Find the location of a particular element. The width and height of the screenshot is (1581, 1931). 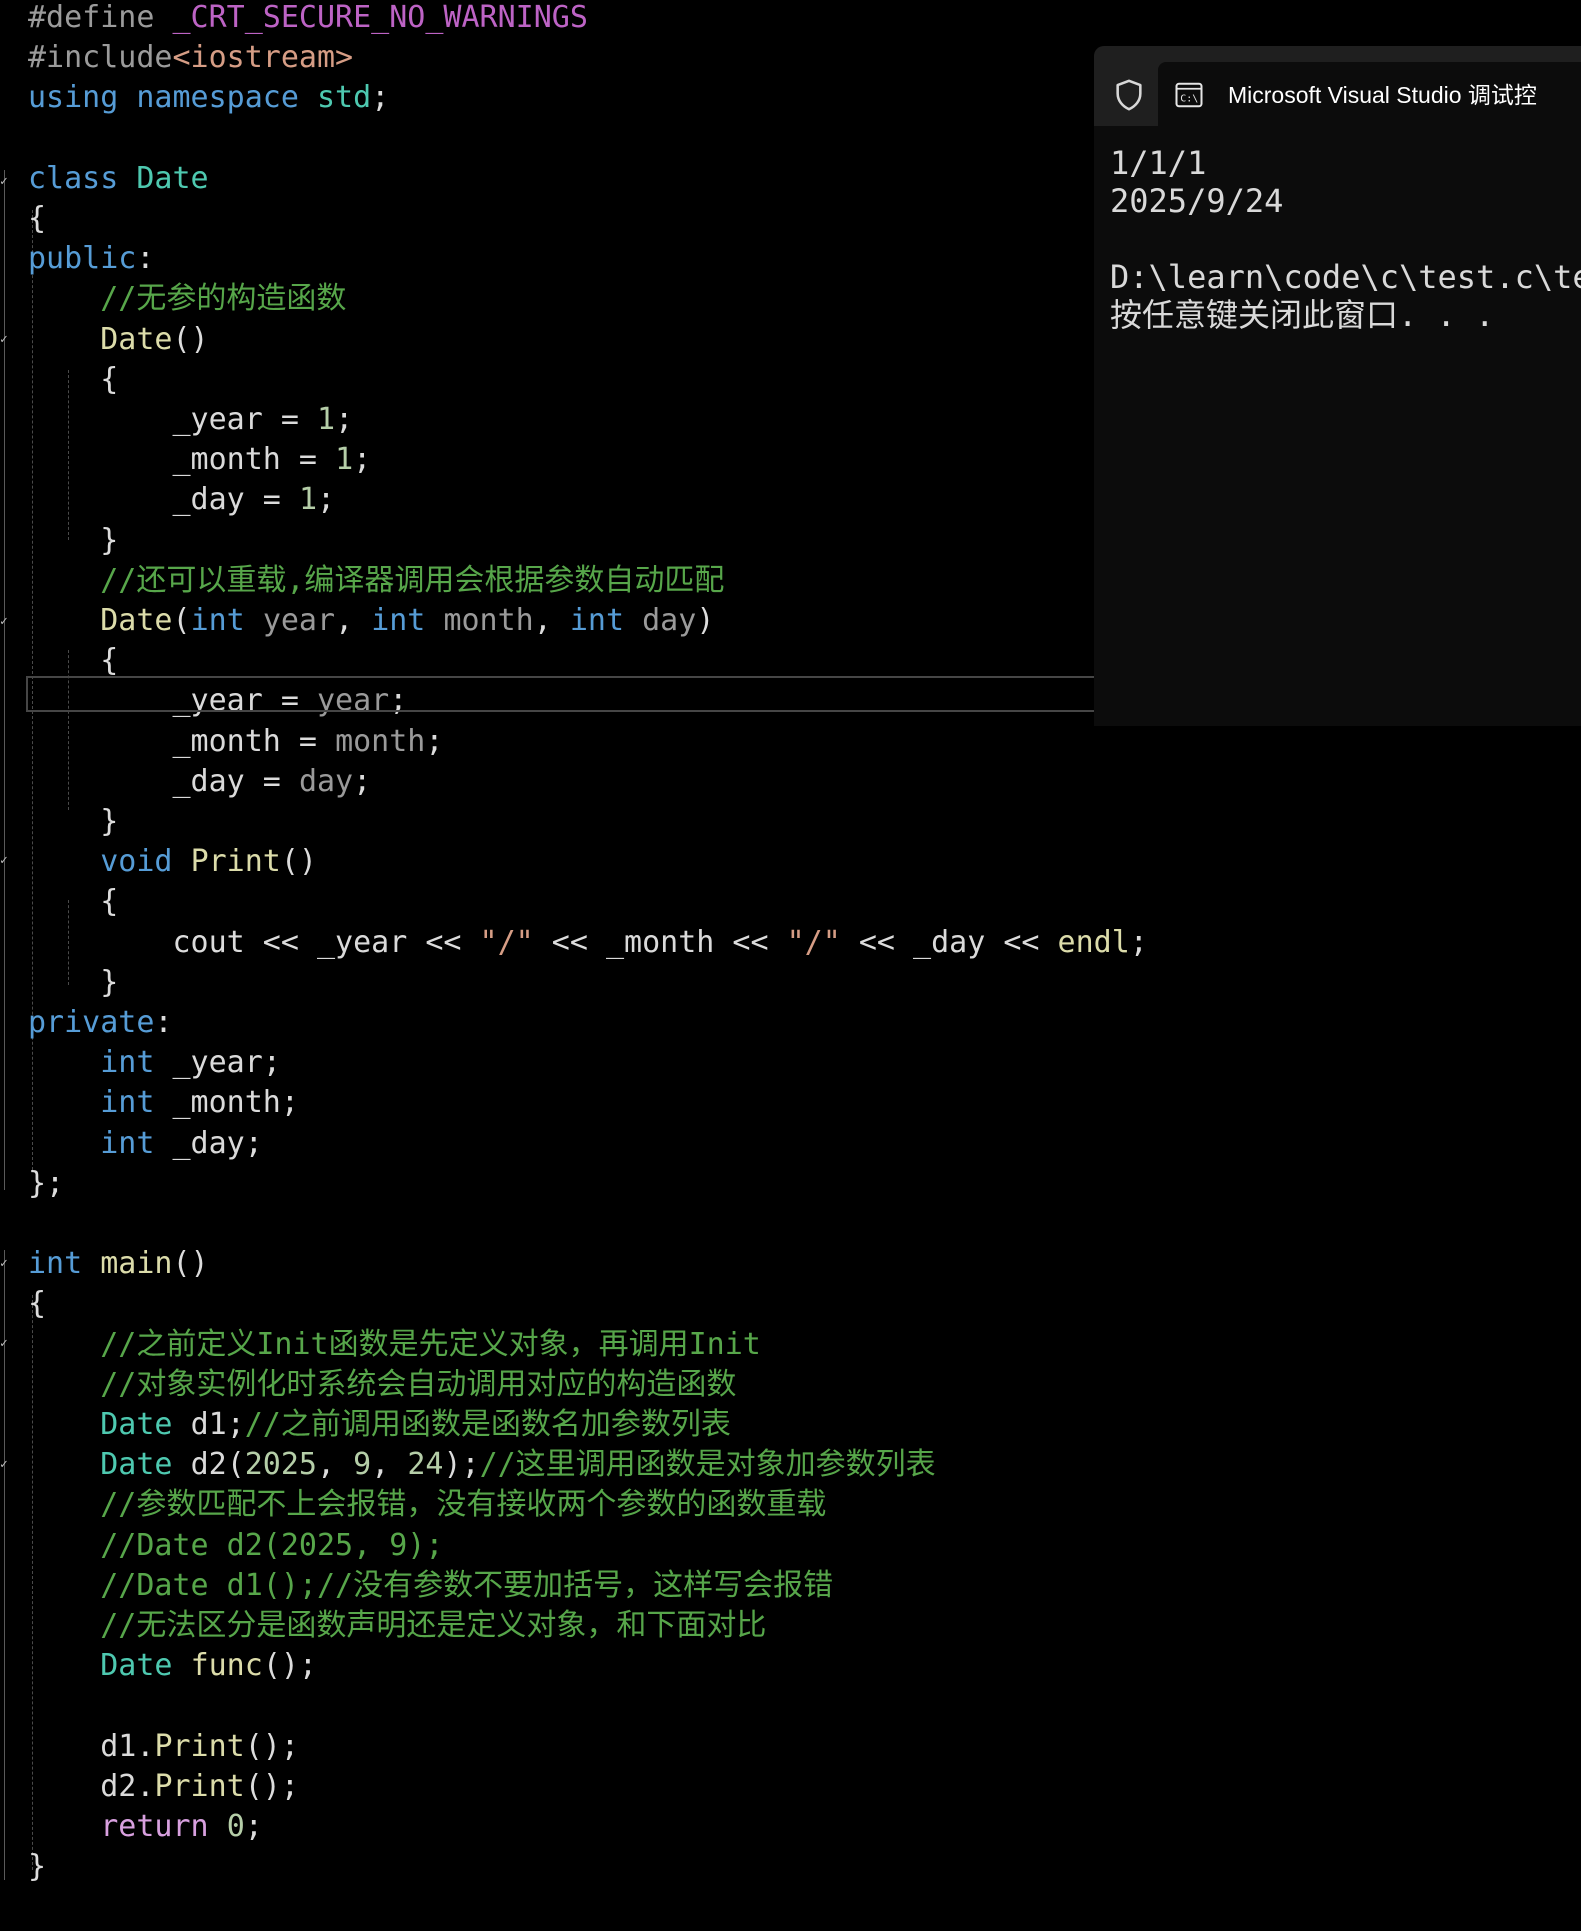

code-line: _month = 1; is located at coordinates (200, 460).